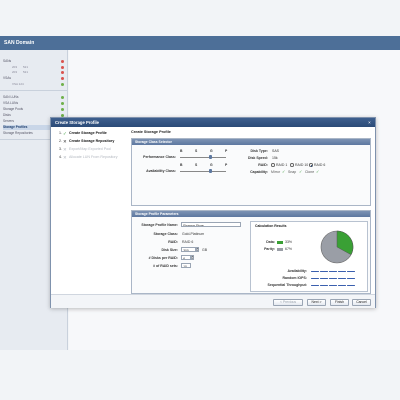 The width and height of the screenshot is (400, 400). I want to click on raid-sets-label: # of RAID sets:, so click(165, 266).